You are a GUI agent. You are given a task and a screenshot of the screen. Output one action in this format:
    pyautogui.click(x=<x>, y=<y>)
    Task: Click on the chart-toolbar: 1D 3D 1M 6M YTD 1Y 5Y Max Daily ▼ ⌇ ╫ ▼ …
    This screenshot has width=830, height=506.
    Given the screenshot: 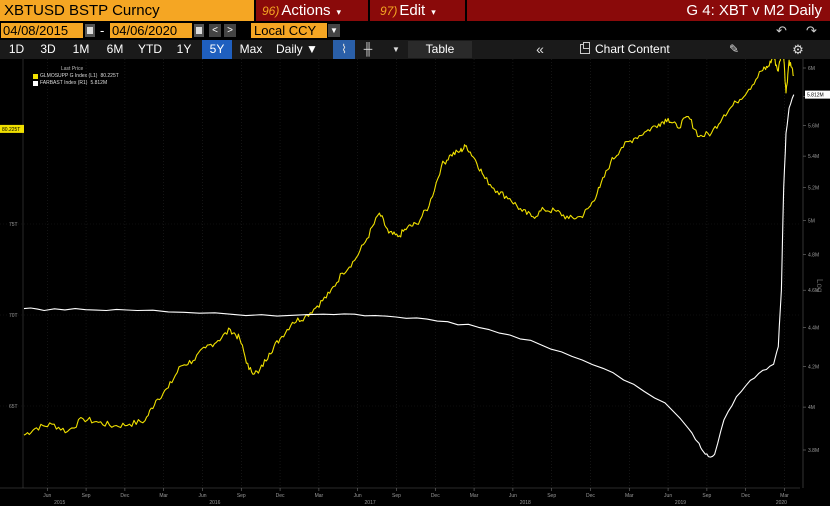 What is the action you would take?
    pyautogui.click(x=415, y=49)
    